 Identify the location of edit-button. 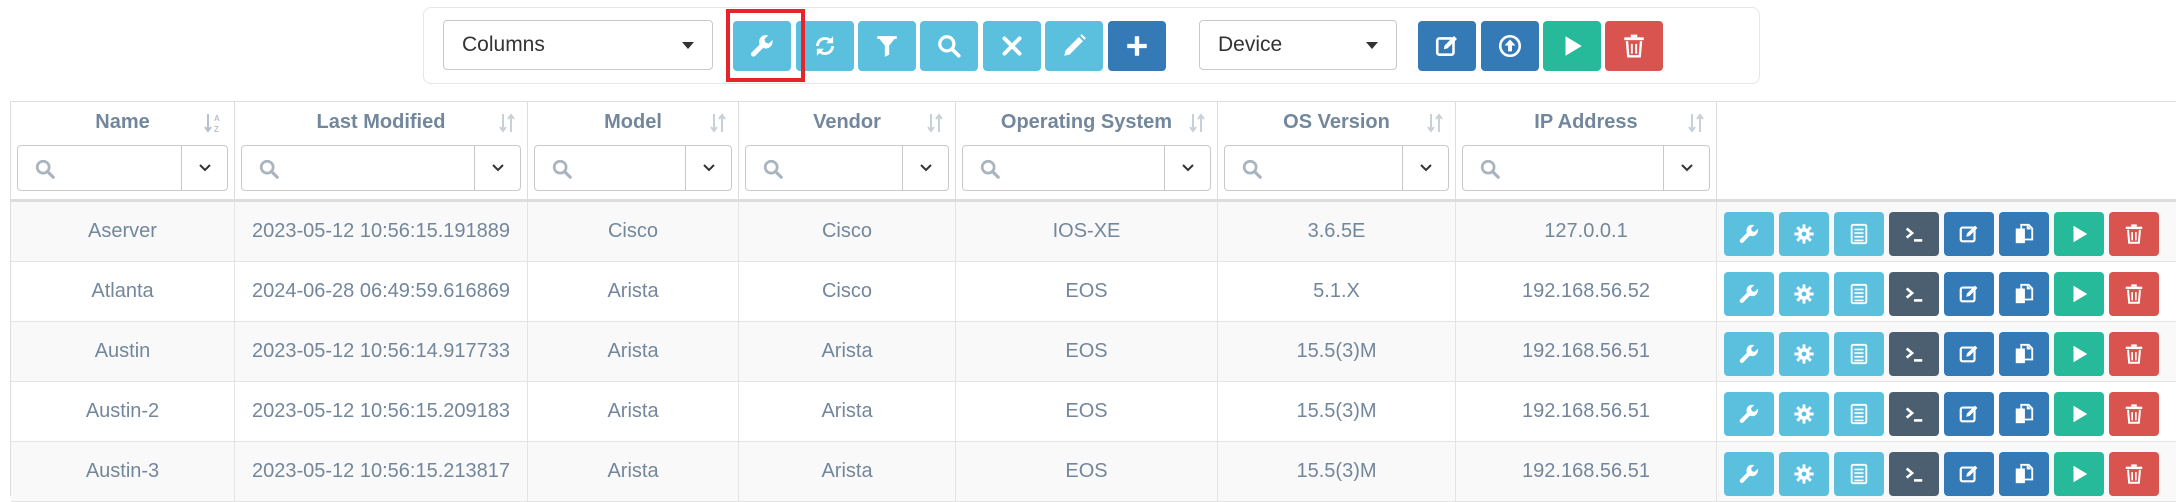
(1074, 46).